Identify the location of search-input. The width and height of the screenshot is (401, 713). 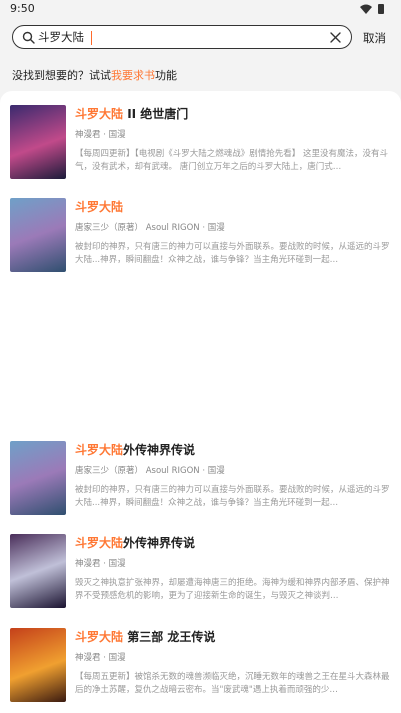
(178, 37).